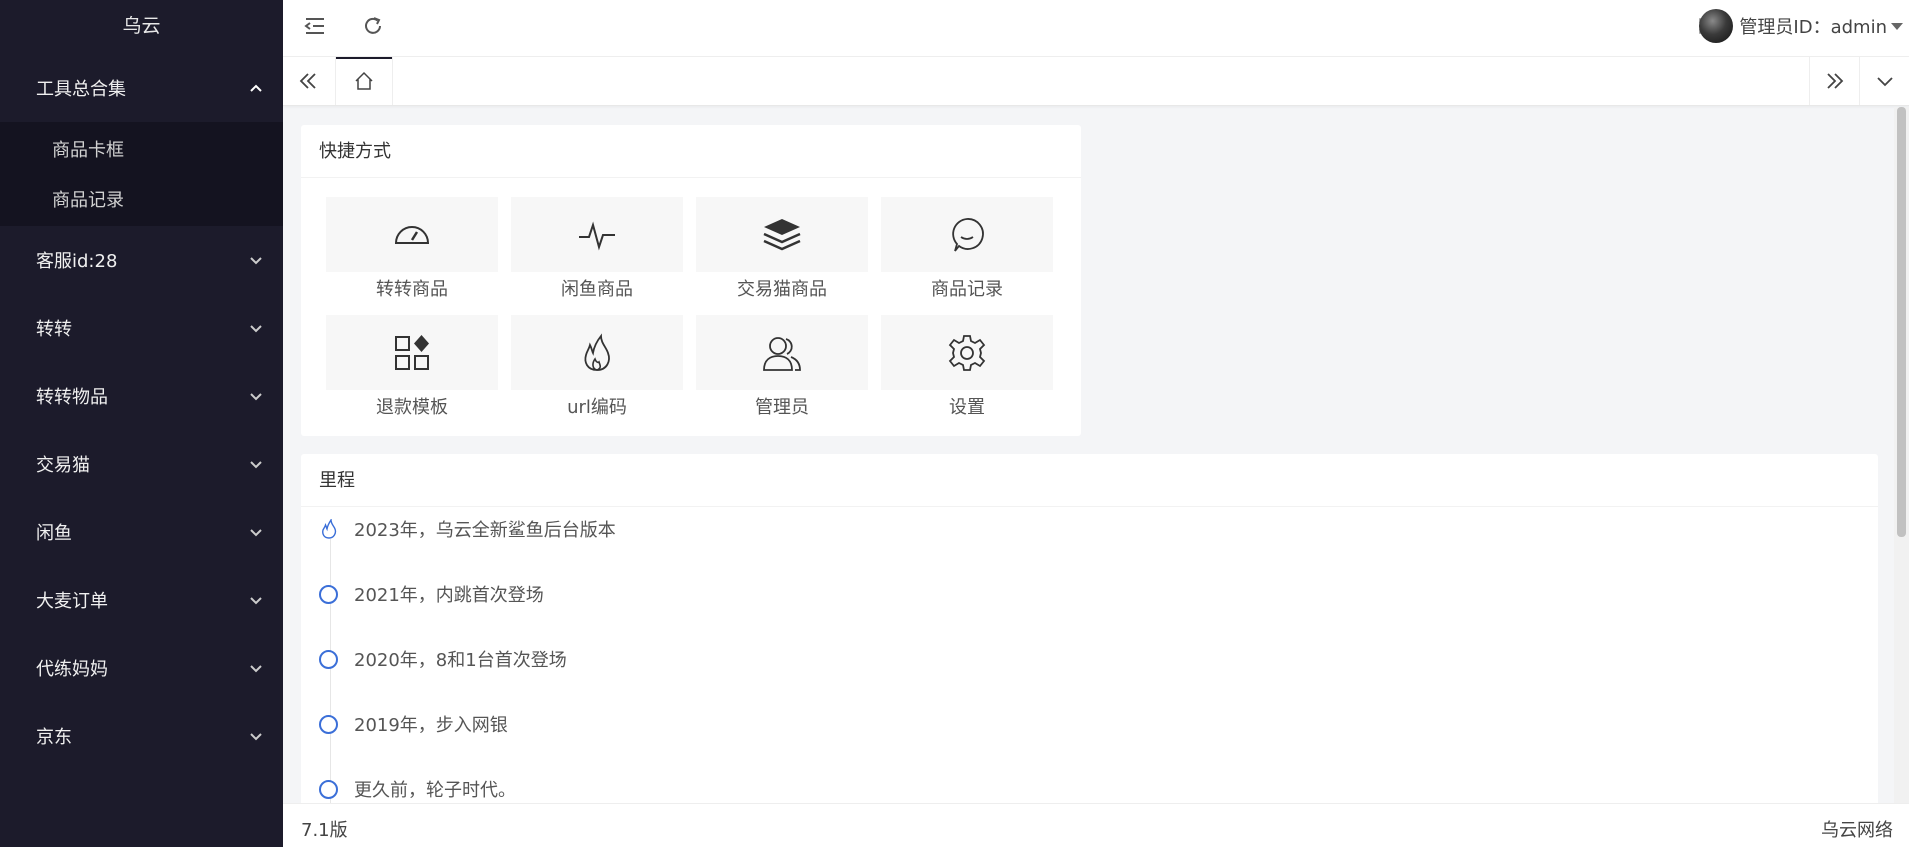  I want to click on user-menu: 管理员ID：admin, so click(1801, 26).